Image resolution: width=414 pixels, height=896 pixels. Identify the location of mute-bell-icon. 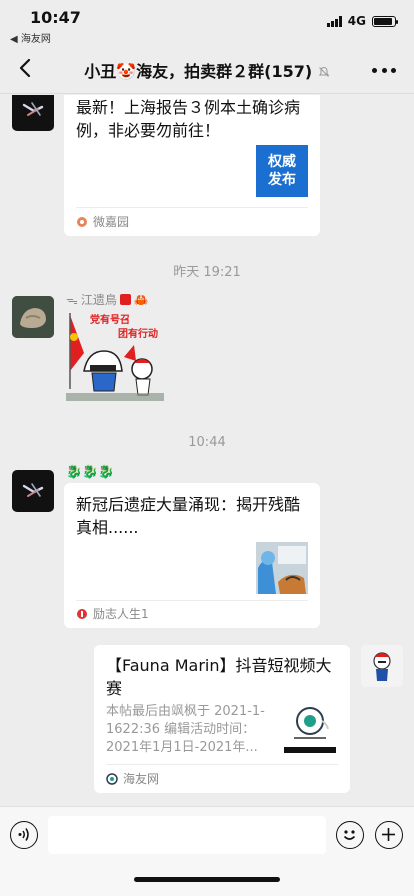
(324, 71).